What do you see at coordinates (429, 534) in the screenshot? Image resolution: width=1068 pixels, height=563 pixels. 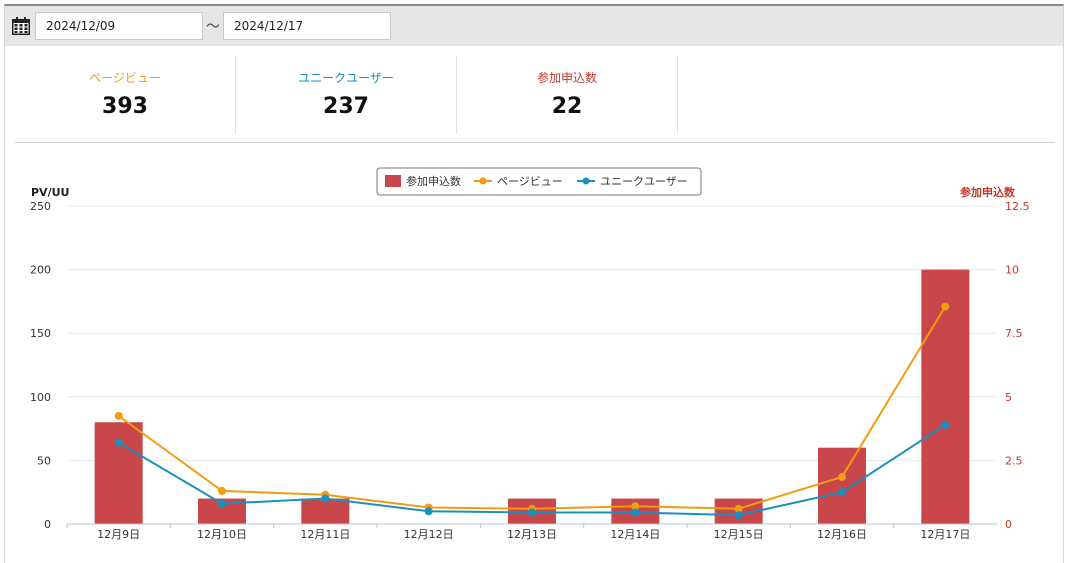 I see `x-tick-label: 12月12日` at bounding box center [429, 534].